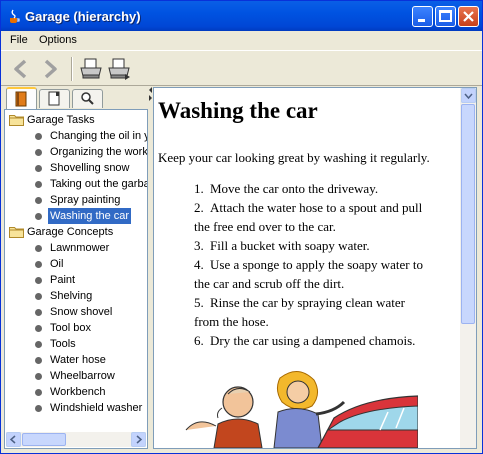 This screenshot has width=483, height=454. What do you see at coordinates (199, 245) in the screenshot?
I see `step-number: 3.` at bounding box center [199, 245].